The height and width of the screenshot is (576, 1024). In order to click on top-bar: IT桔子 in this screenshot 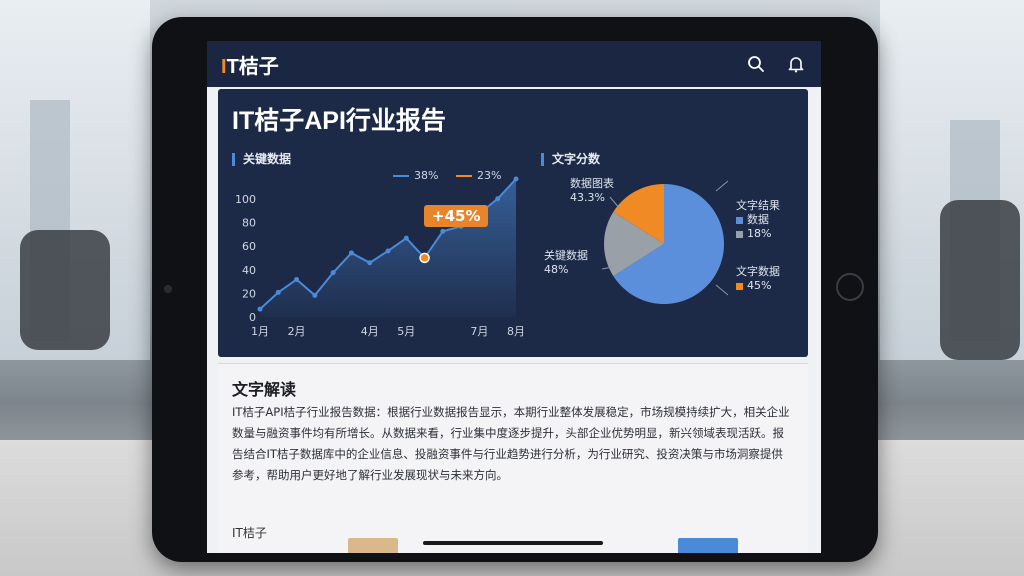, I will do `click(514, 64)`.